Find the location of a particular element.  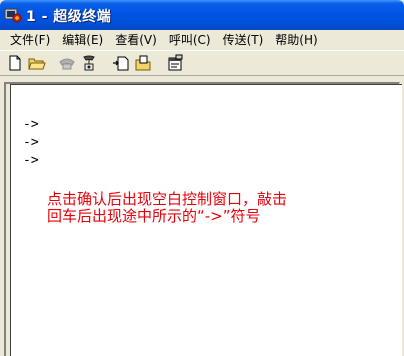

properties-icon is located at coordinates (175, 62).